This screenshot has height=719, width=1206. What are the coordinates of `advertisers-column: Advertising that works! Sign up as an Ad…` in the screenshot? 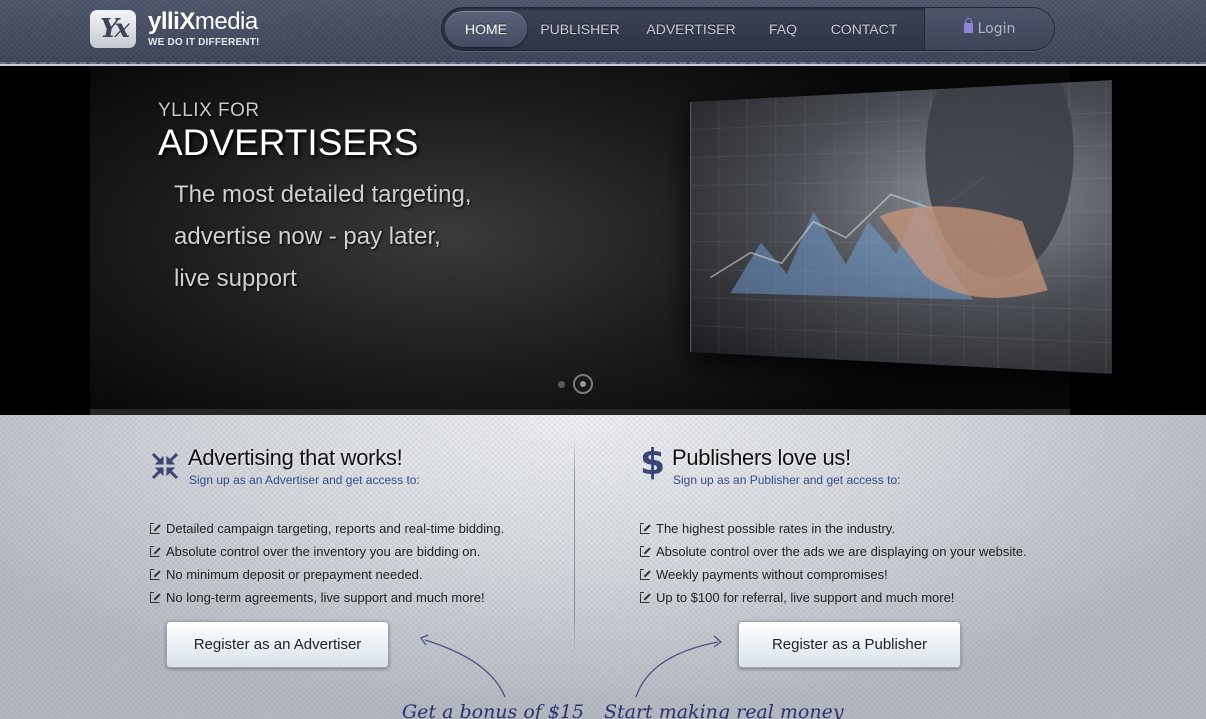 It's located at (327, 527).